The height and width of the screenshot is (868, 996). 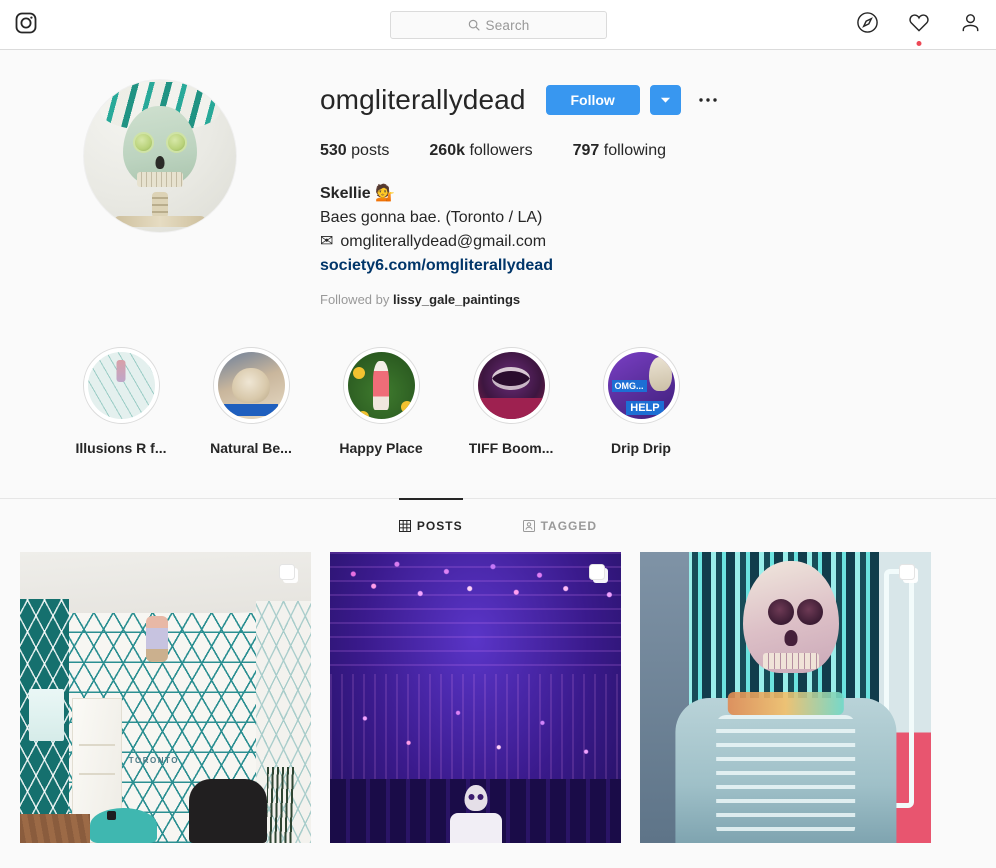 I want to click on post1-hanging-figure, so click(x=156, y=639).